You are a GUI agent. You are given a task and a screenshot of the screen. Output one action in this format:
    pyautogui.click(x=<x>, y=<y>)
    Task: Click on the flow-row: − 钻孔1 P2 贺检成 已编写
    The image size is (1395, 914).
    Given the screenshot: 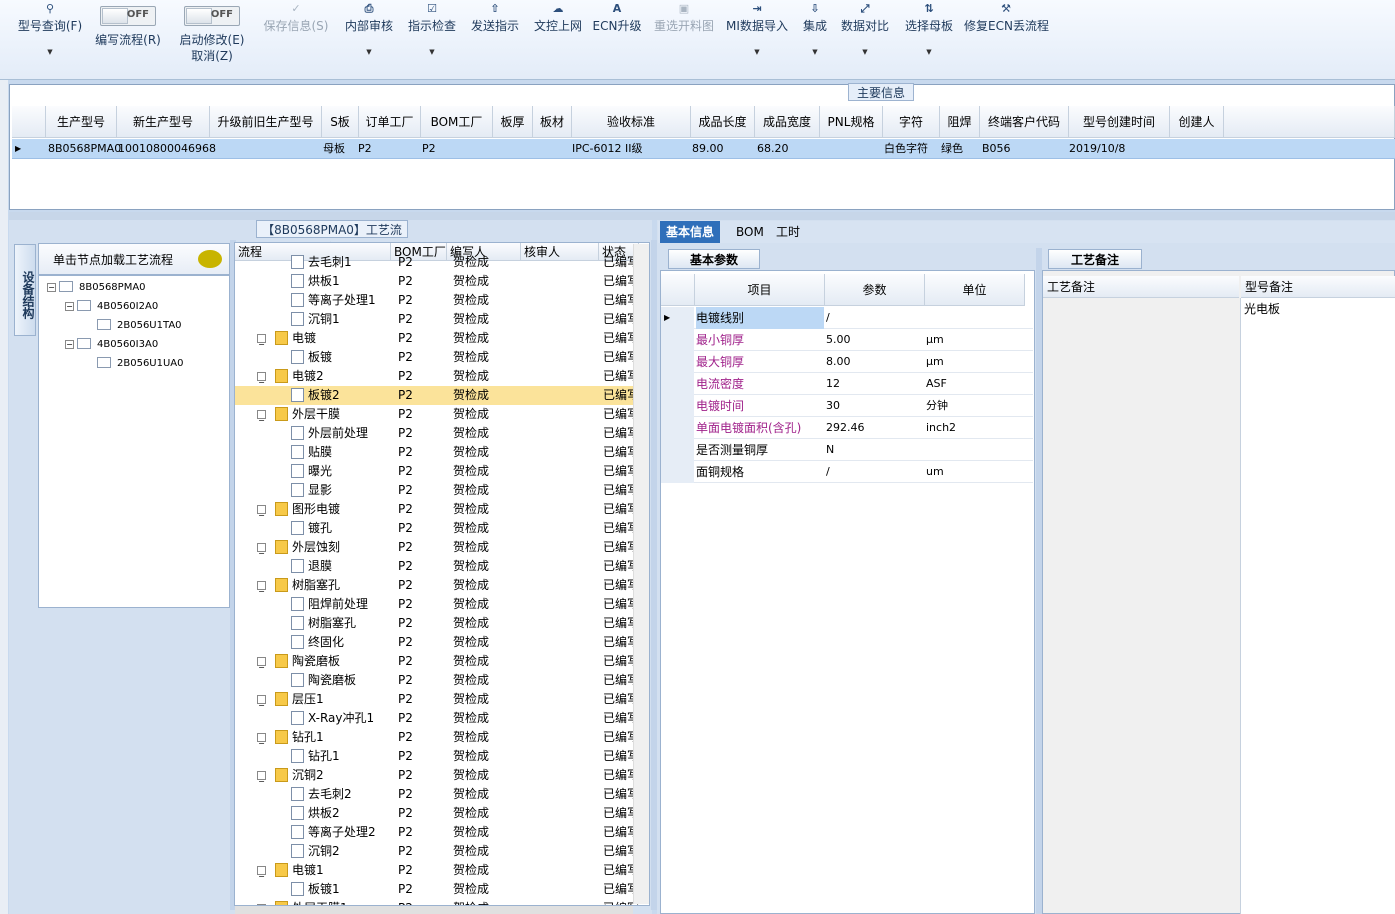 What is the action you would take?
    pyautogui.click(x=437, y=738)
    